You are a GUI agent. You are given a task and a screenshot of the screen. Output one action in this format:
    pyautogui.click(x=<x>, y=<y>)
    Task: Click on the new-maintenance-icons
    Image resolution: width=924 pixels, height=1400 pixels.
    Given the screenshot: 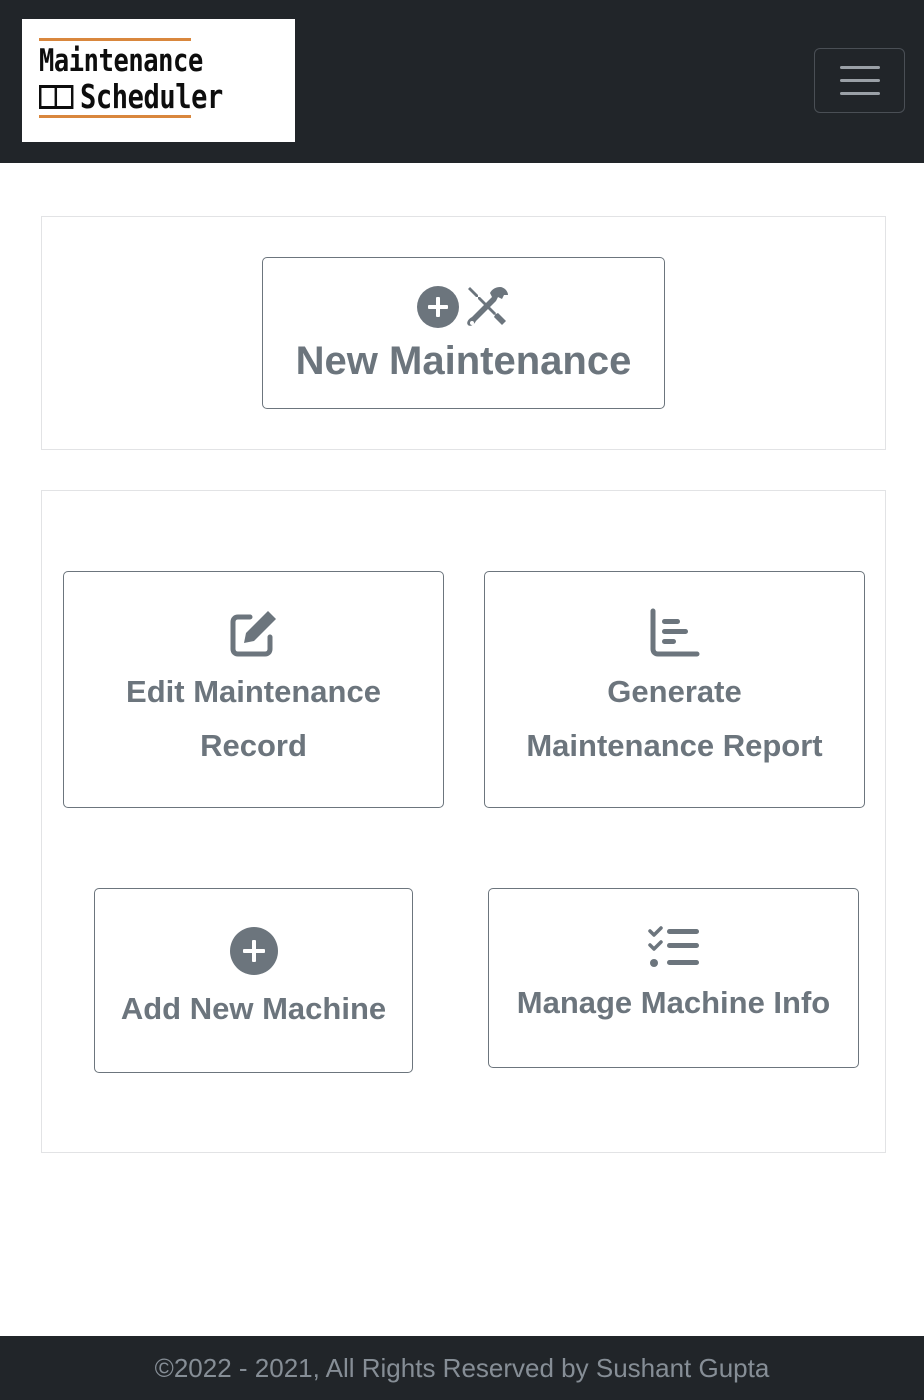 What is the action you would take?
    pyautogui.click(x=464, y=307)
    